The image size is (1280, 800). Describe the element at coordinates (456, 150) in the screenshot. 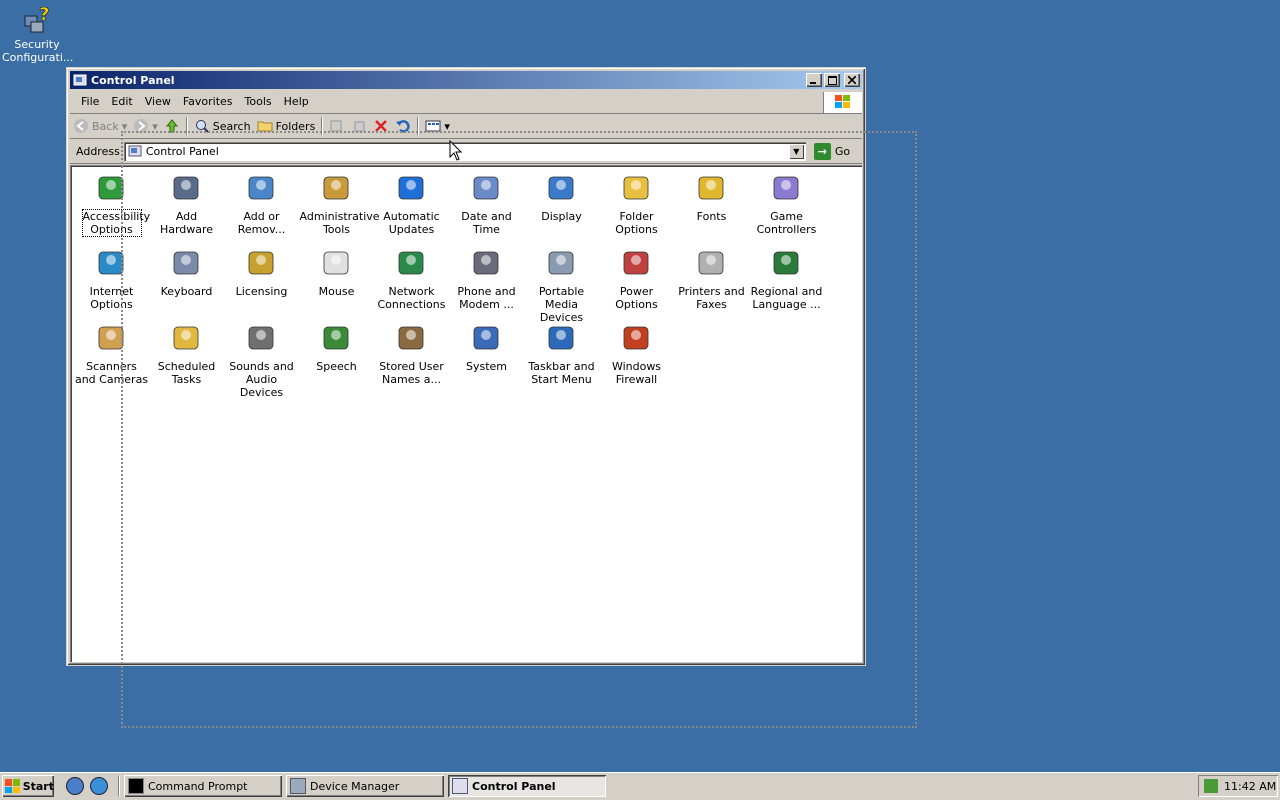

I see `mouse-cursor-icon` at that location.